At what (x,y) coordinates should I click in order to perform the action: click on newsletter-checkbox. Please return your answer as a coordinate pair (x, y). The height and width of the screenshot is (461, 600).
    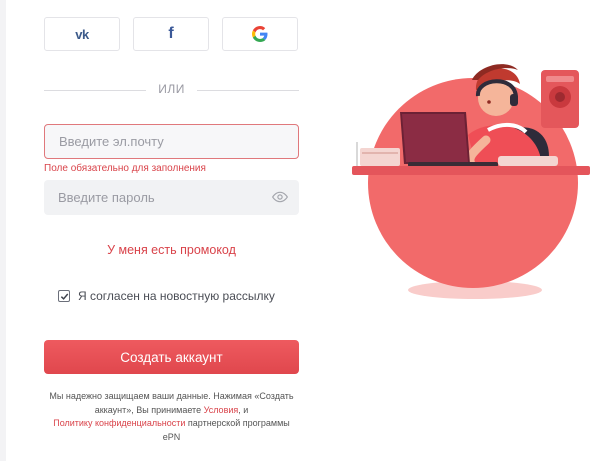
    Looking at the image, I should click on (64, 296).